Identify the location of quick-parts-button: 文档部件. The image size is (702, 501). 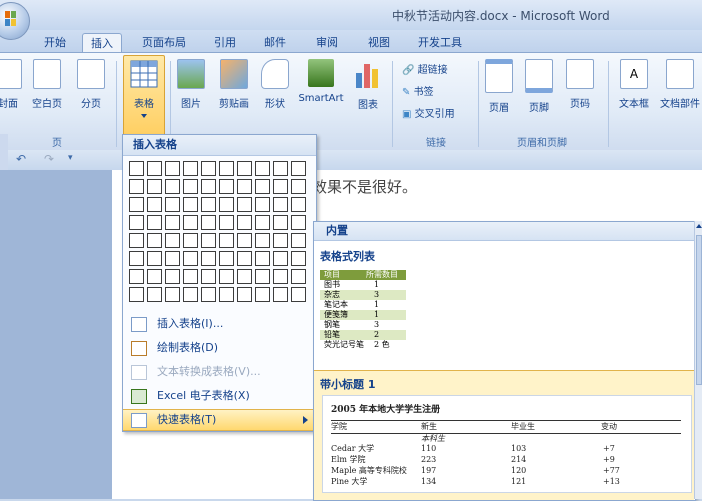
(679, 88).